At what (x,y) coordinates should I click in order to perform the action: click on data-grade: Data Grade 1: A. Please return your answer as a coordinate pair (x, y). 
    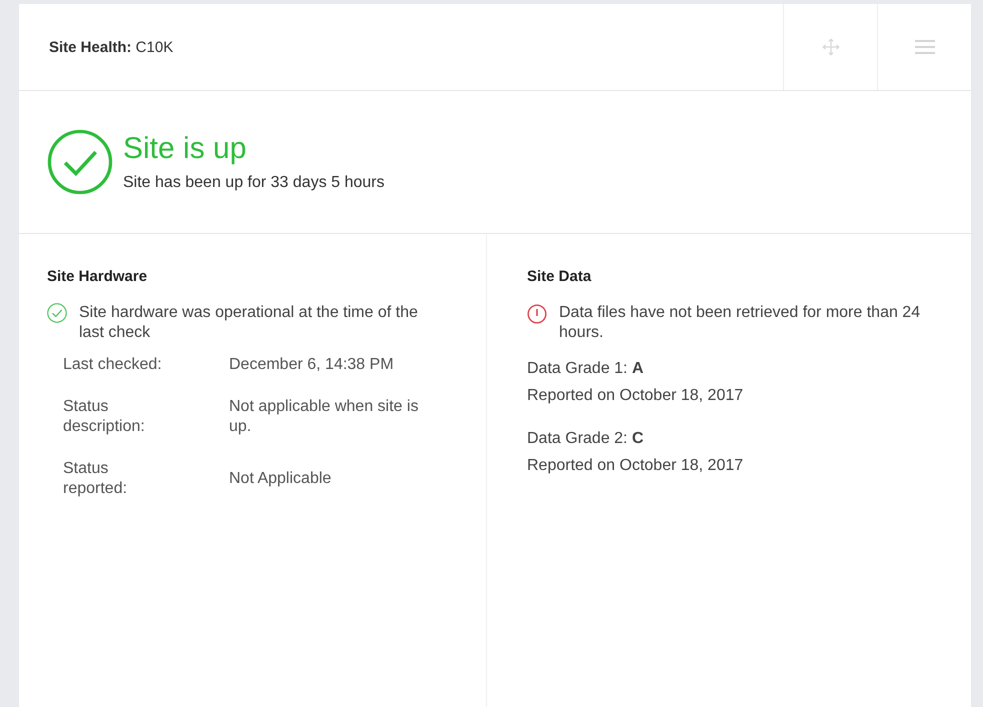
    Looking at the image, I should click on (586, 369).